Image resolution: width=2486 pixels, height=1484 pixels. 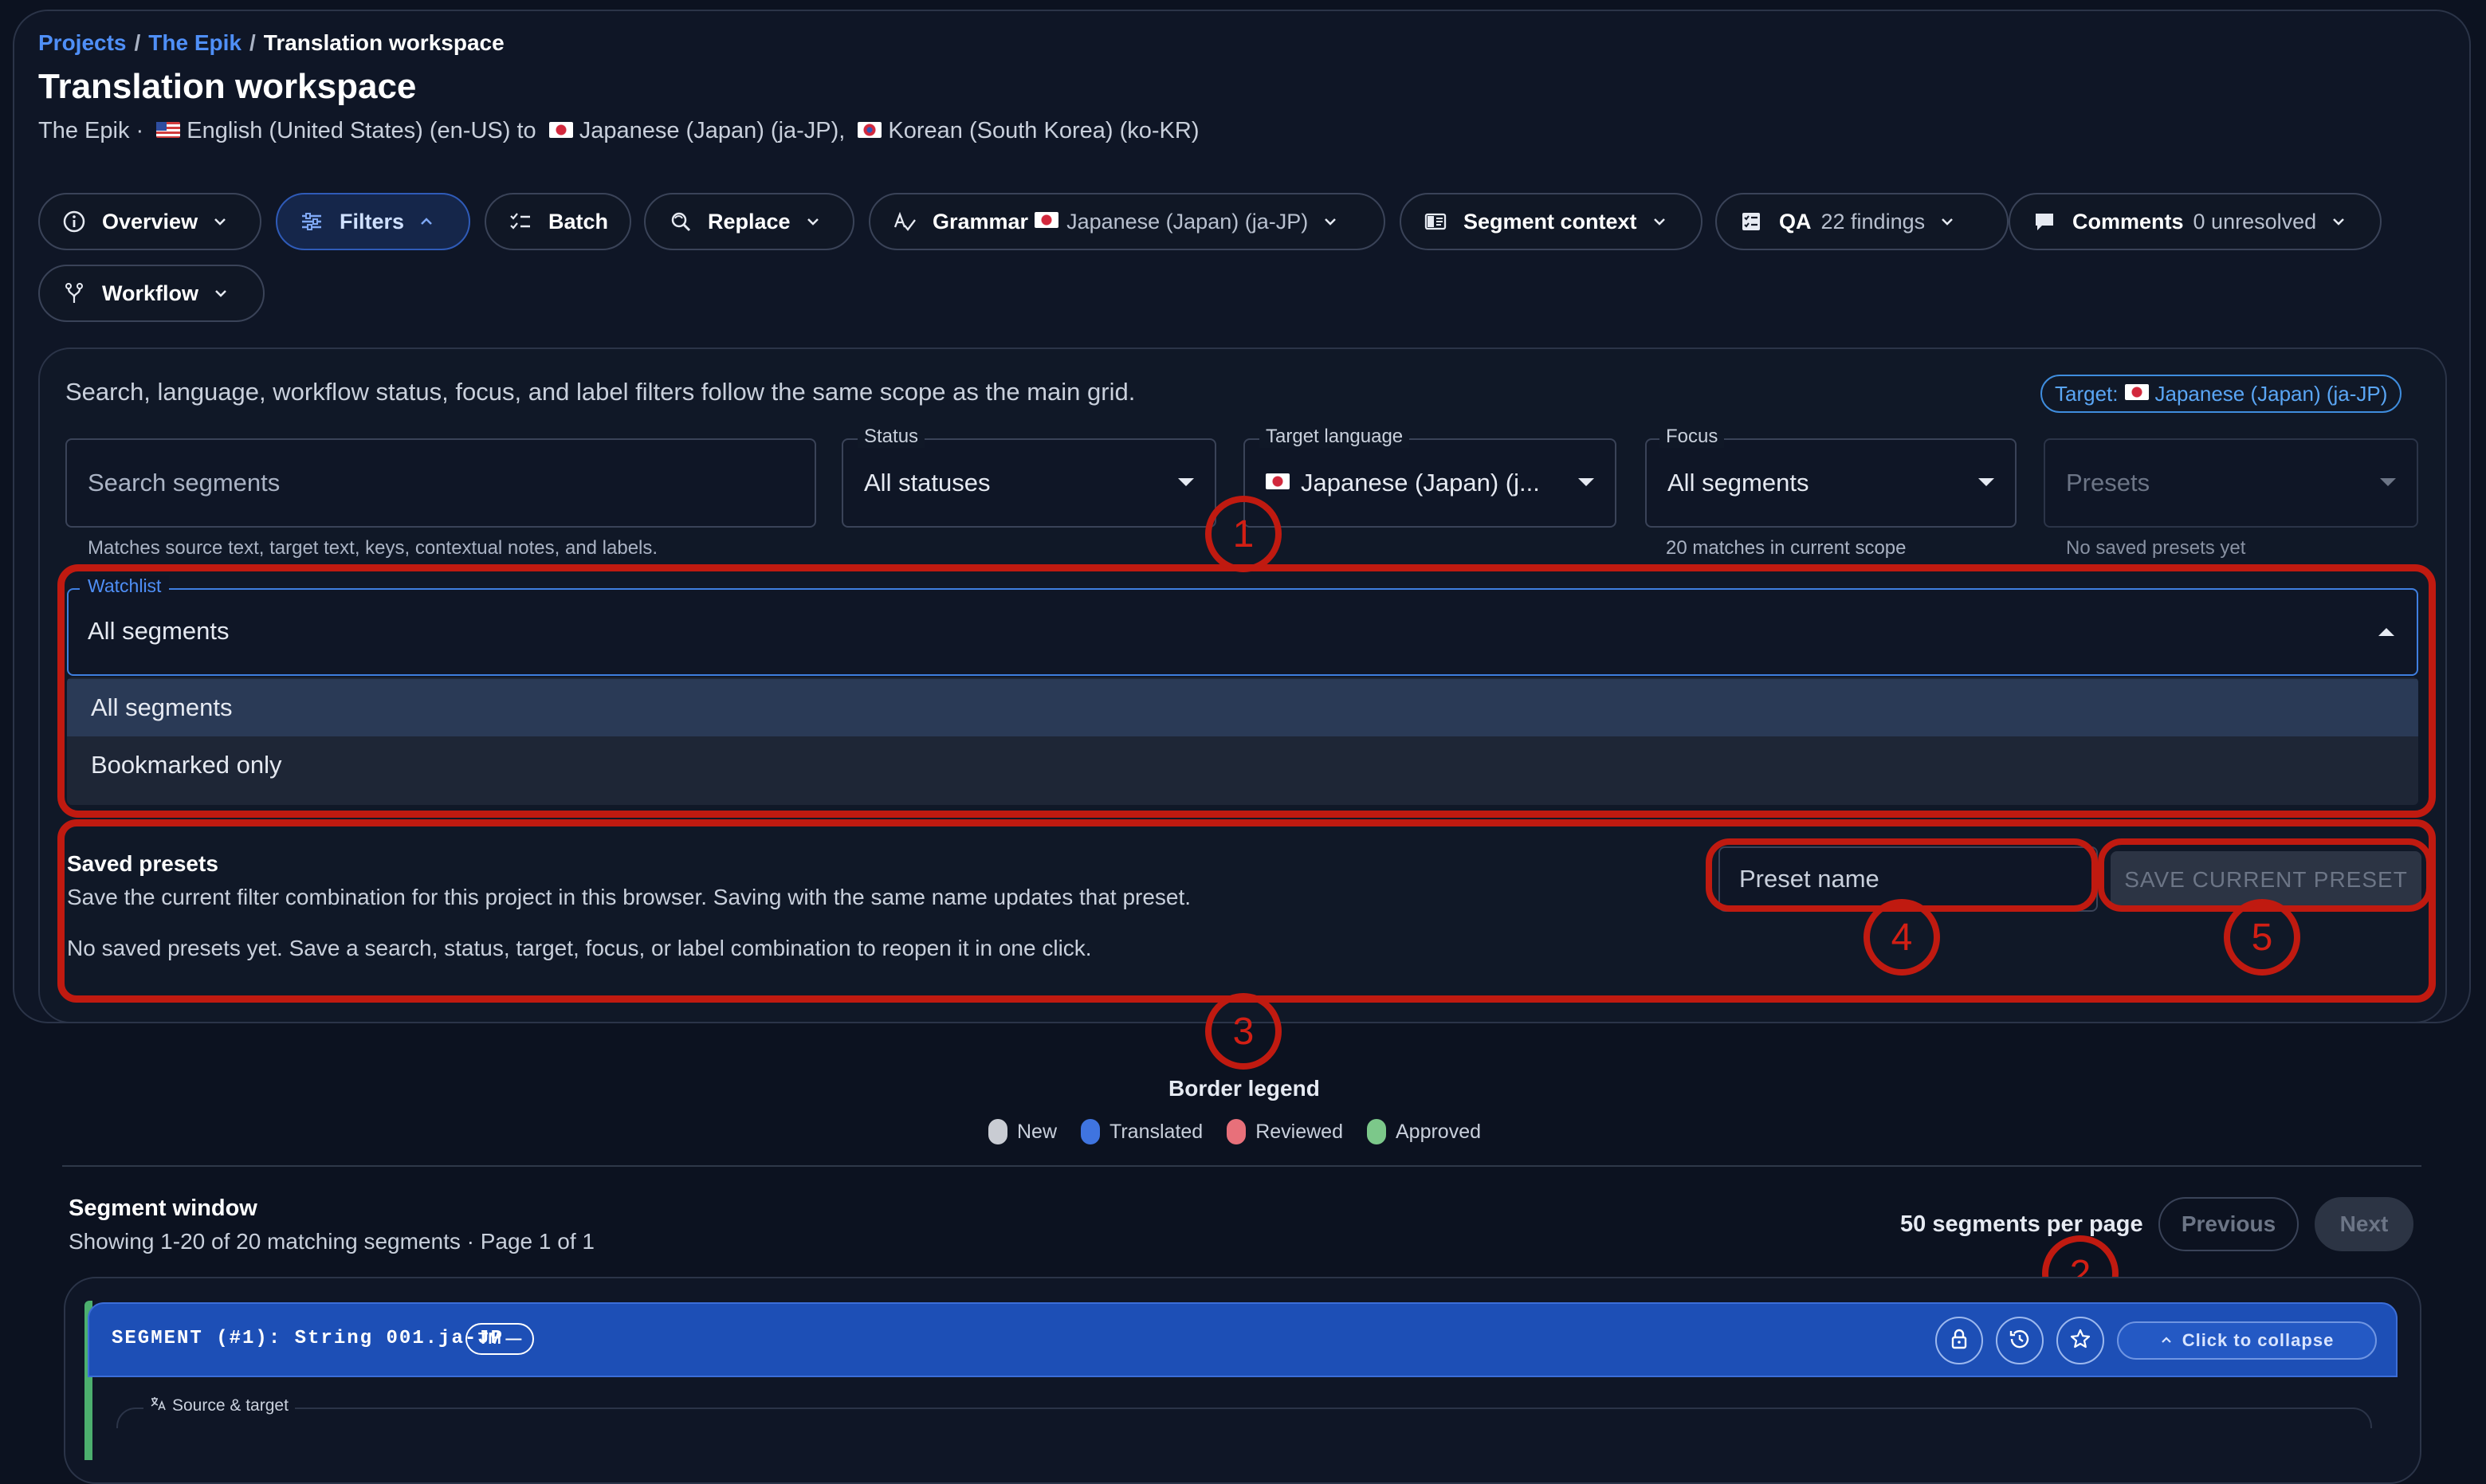 What do you see at coordinates (1187, 221) in the screenshot?
I see `grammar-language: Japanese (Japan) (ja-JP)` at bounding box center [1187, 221].